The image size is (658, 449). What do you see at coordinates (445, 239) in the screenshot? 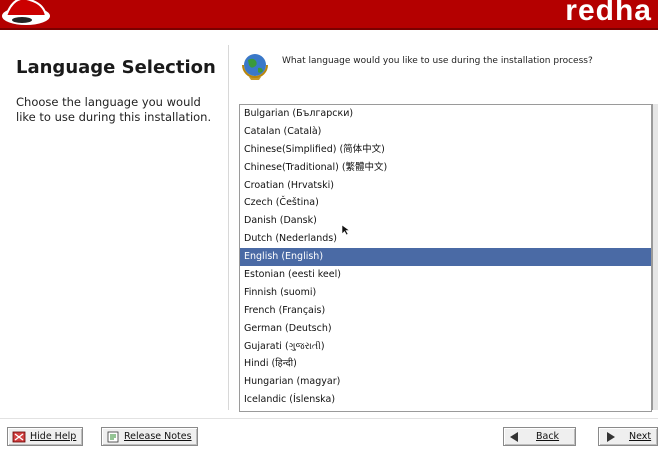
I see `language-option: Dutch (Nederlands)` at bounding box center [445, 239].